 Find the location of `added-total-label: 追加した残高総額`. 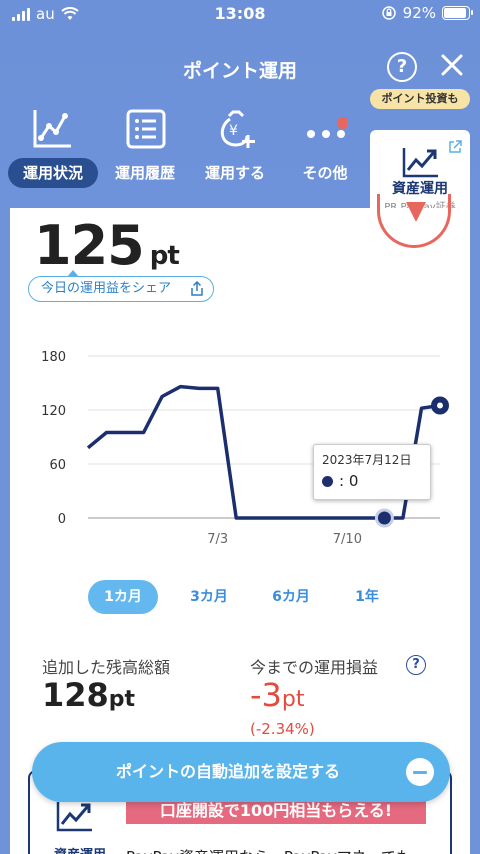

added-total-label: 追加した残高総額 is located at coordinates (106, 667).